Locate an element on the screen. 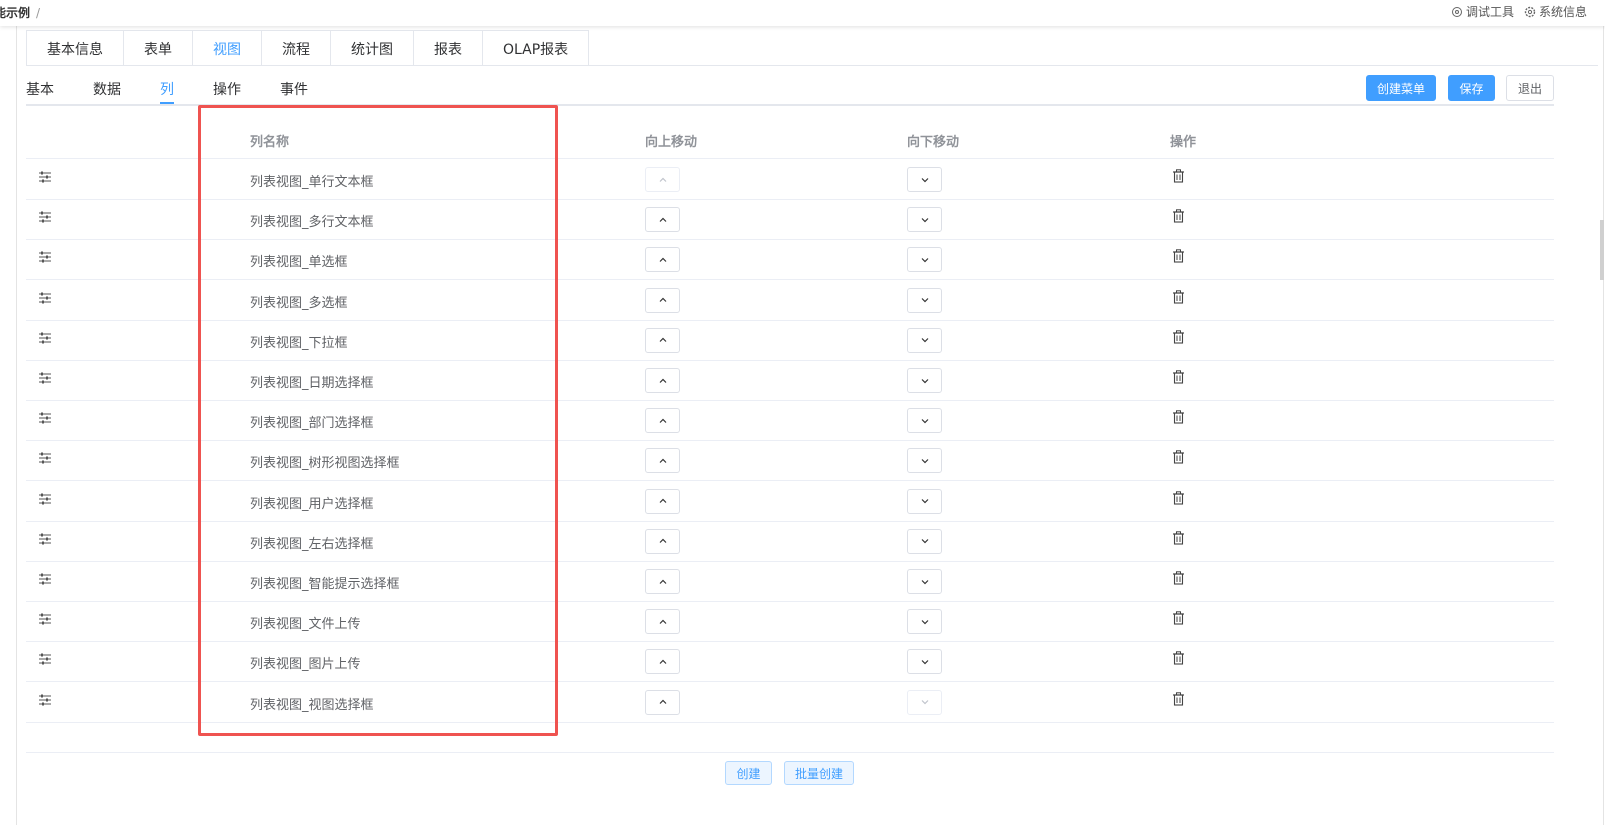  tab-flow: 流程 is located at coordinates (295, 48).